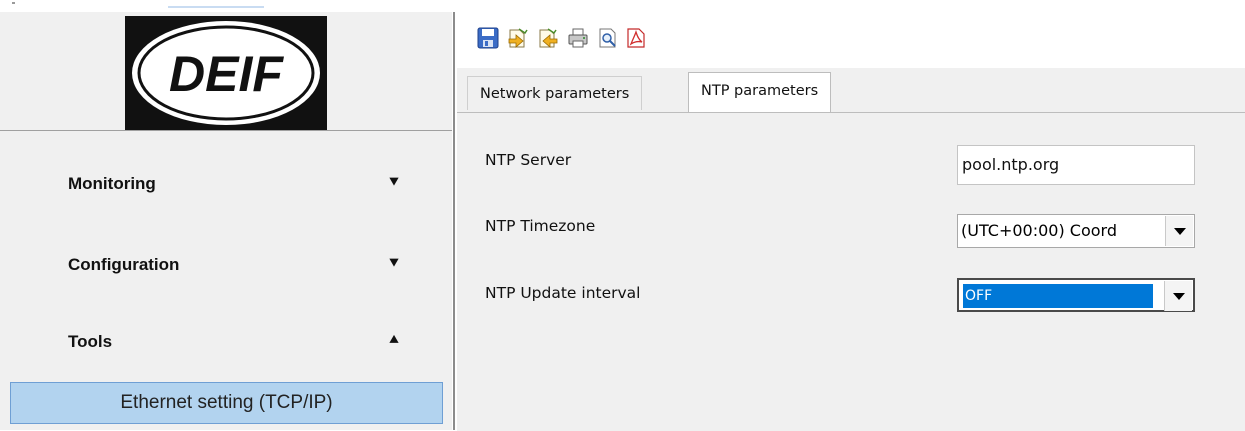  I want to click on top-strip-mark, so click(13, 3).